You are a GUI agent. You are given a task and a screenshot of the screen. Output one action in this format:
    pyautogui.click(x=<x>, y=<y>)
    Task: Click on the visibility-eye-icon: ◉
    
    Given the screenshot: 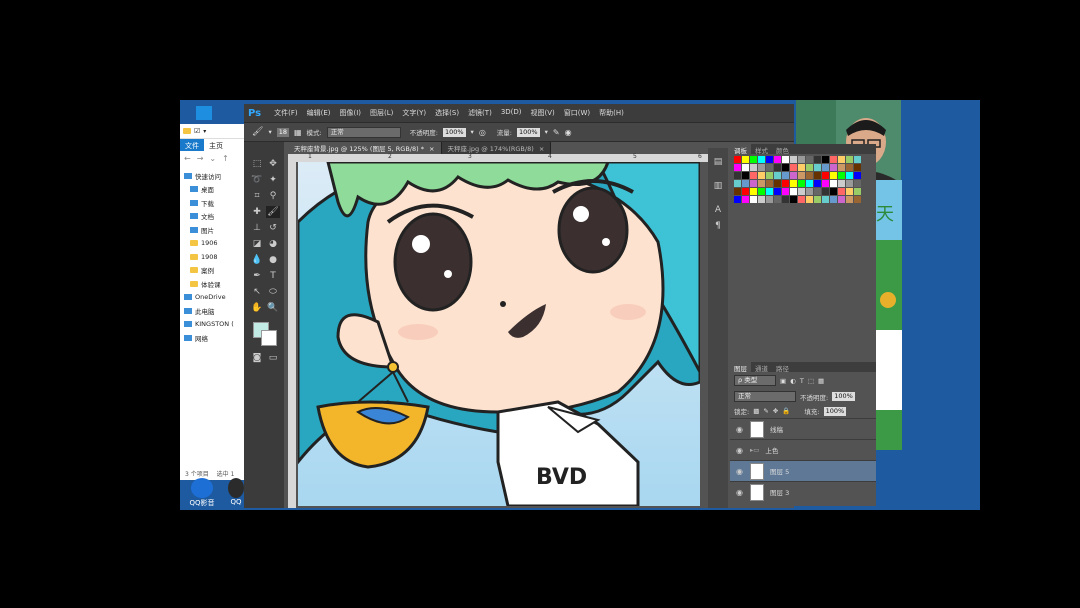 What is the action you would take?
    pyautogui.click(x=740, y=429)
    